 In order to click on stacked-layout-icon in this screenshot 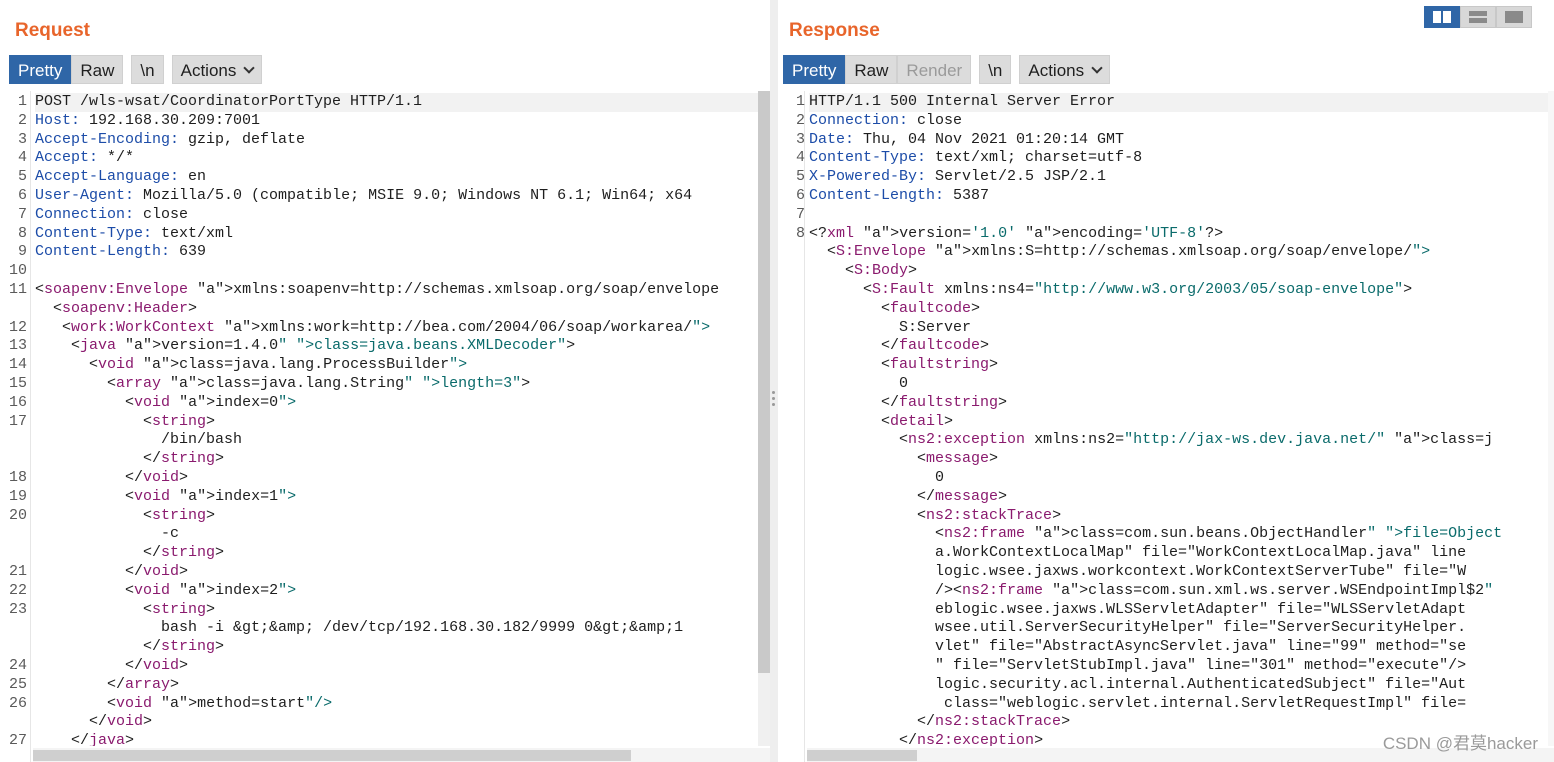, I will do `click(1478, 17)`.